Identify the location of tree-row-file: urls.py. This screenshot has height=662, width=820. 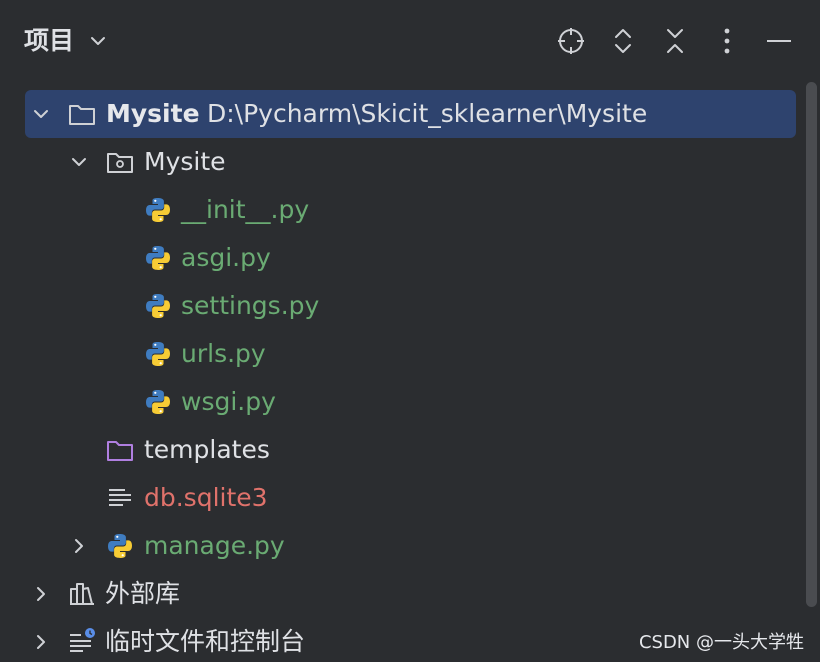
(400, 354).